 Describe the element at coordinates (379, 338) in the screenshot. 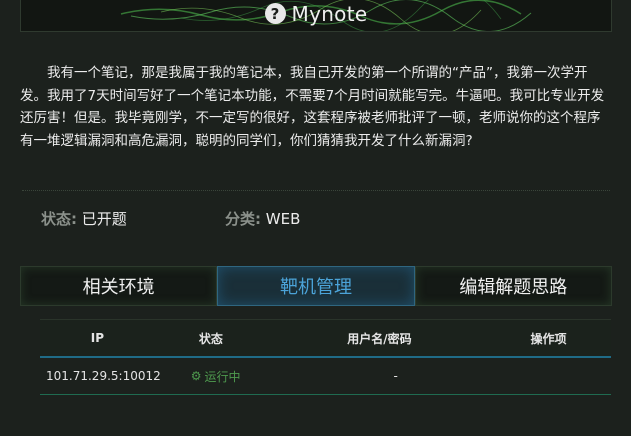

I see `column-header-credentials: 用户名/密码` at that location.